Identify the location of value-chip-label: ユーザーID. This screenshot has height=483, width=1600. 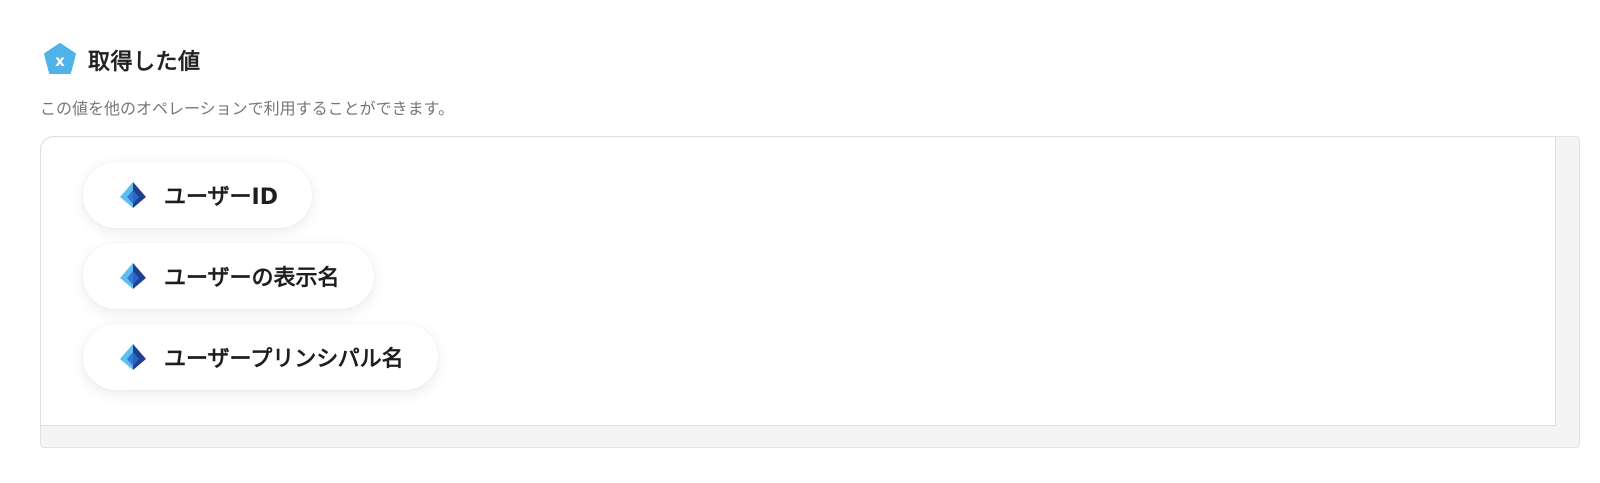
(221, 197).